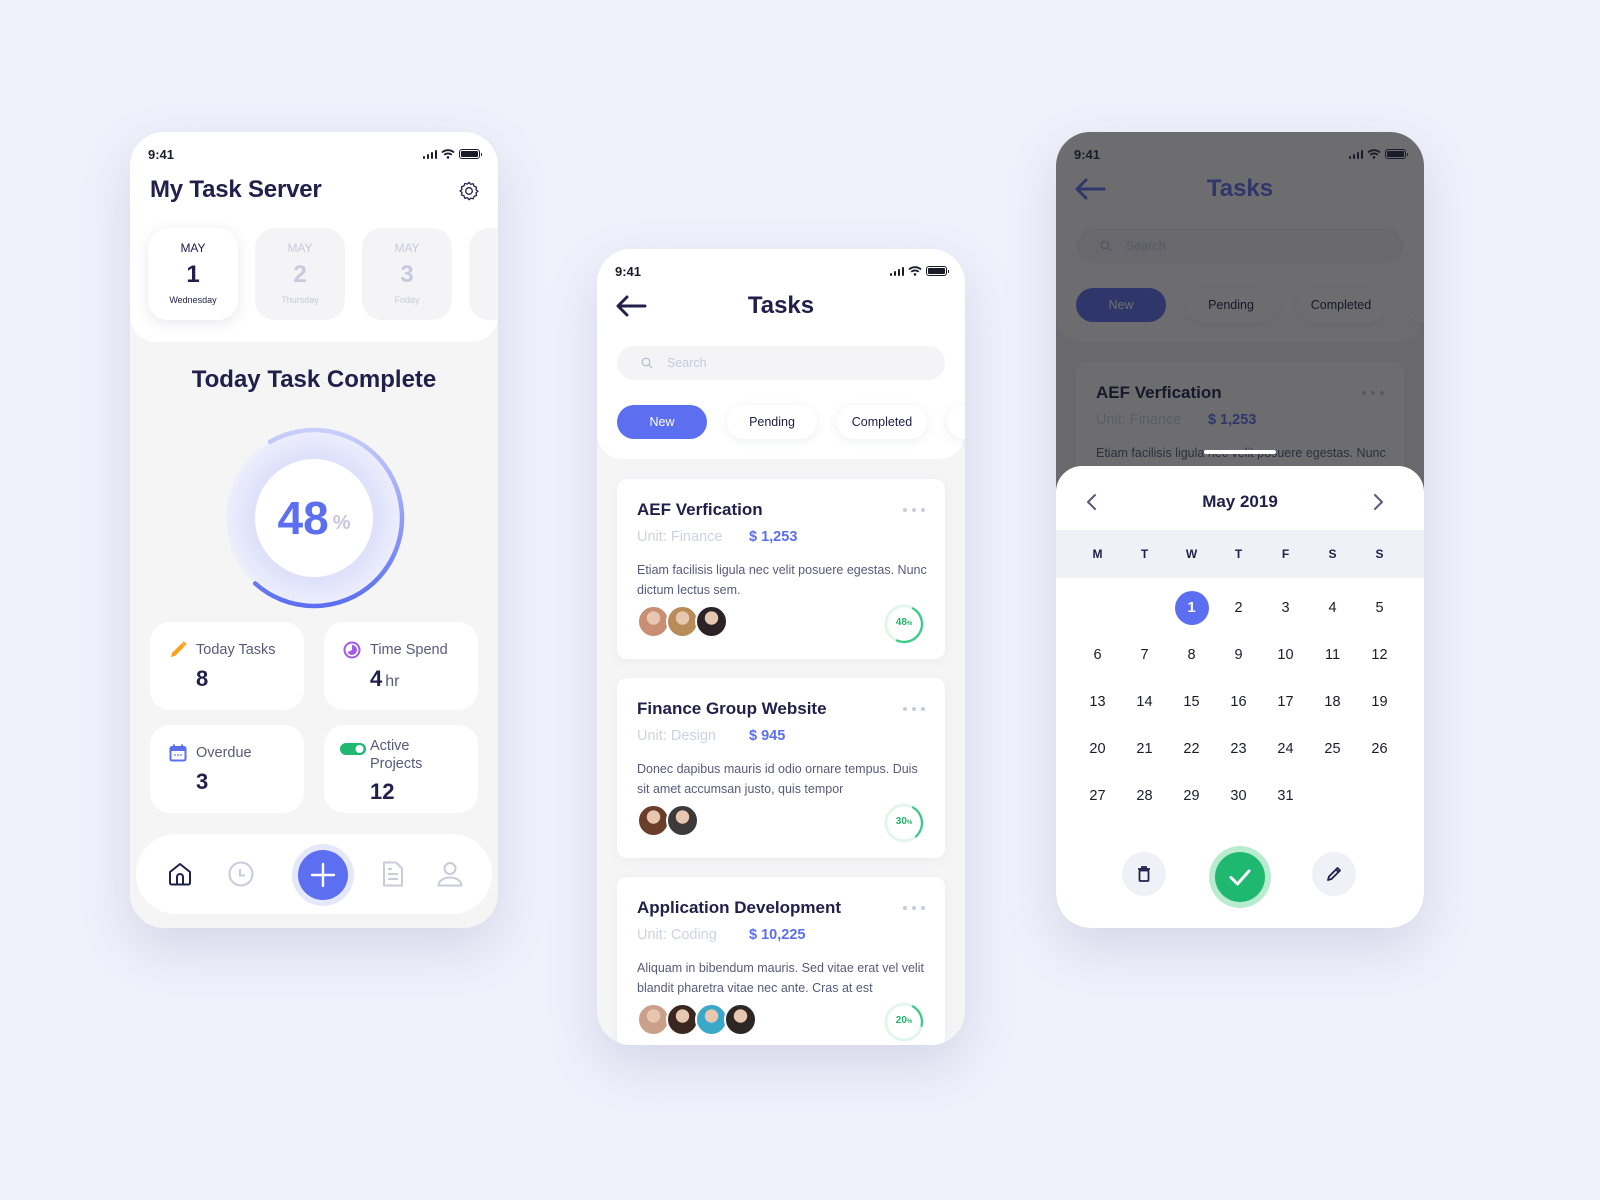 The image size is (1600, 1200). I want to click on calendar-day: 26, so click(1379, 748).